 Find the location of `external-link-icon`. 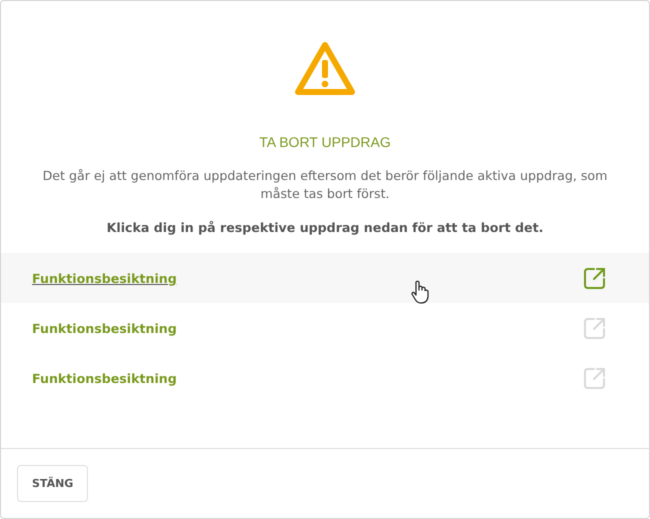

external-link-icon is located at coordinates (595, 278).